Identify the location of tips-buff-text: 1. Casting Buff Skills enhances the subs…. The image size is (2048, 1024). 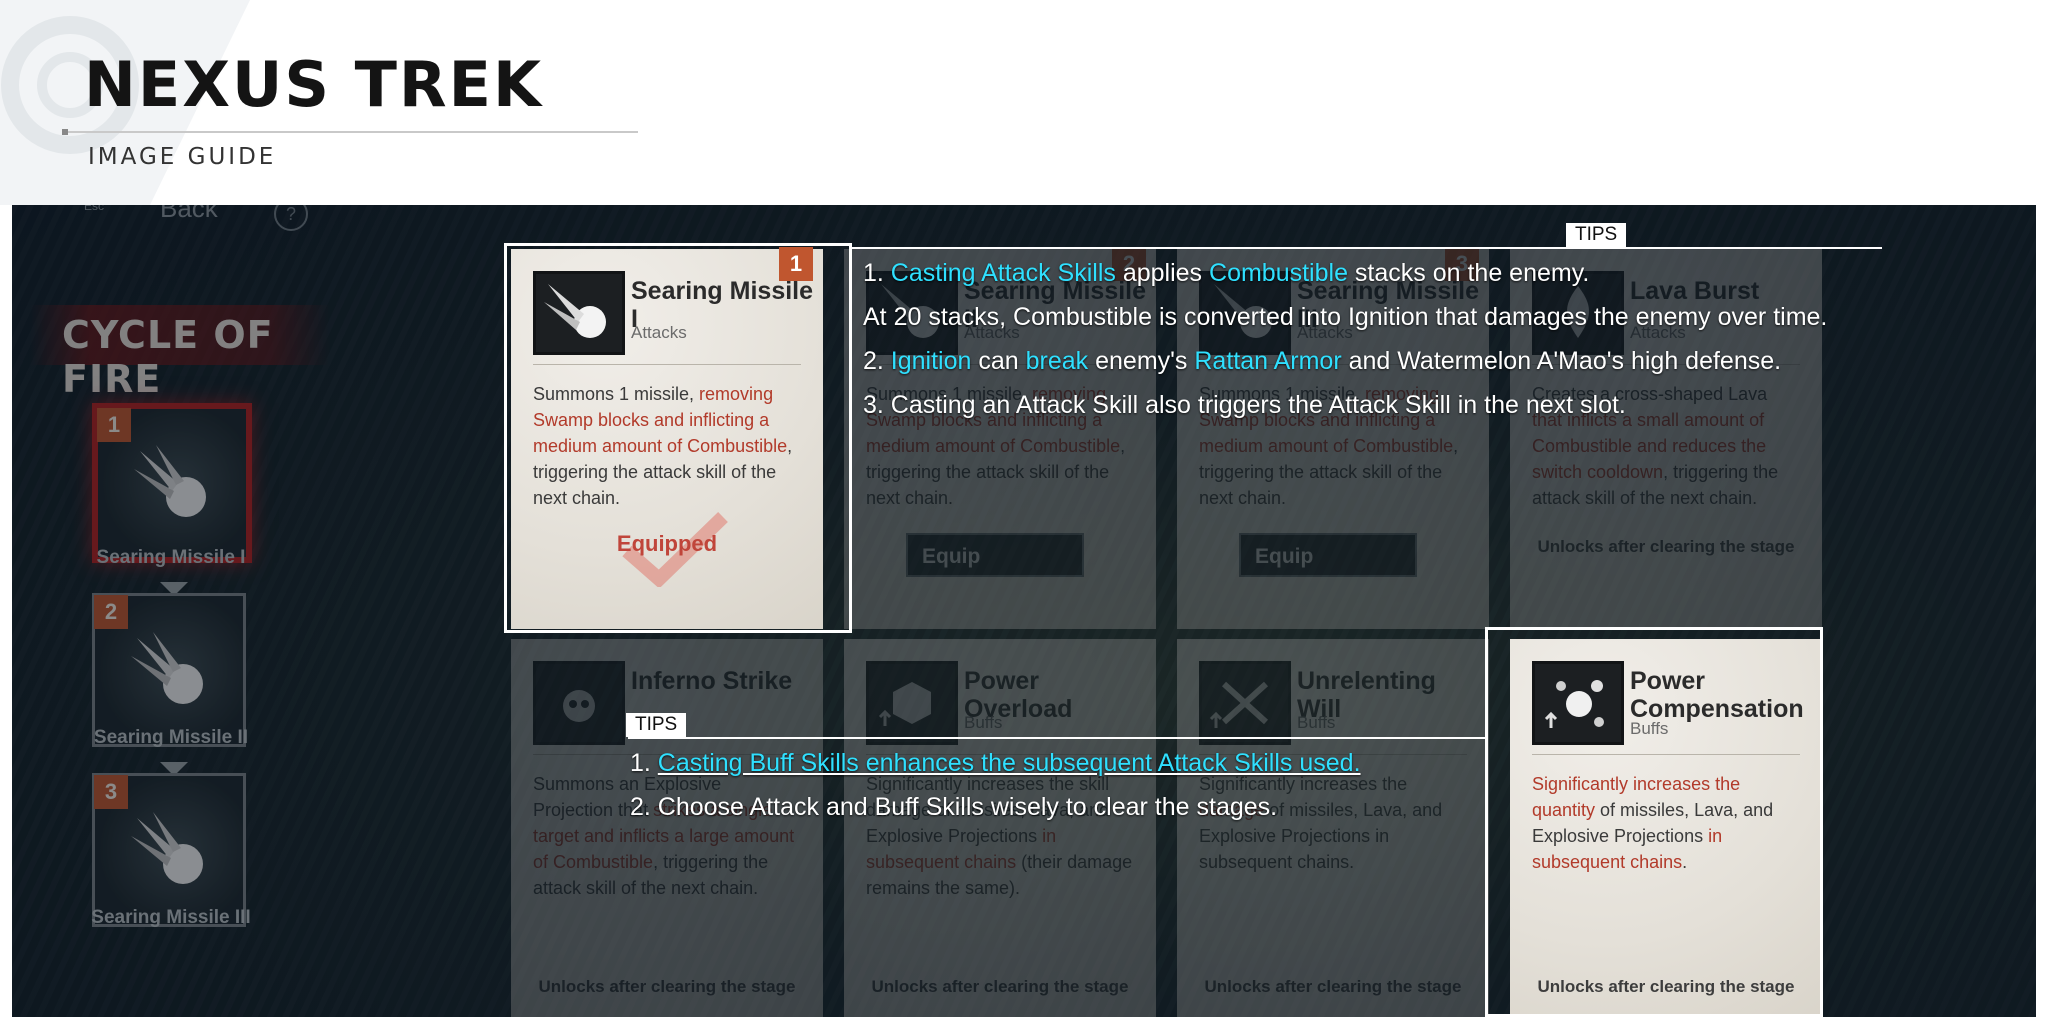
(995, 785).